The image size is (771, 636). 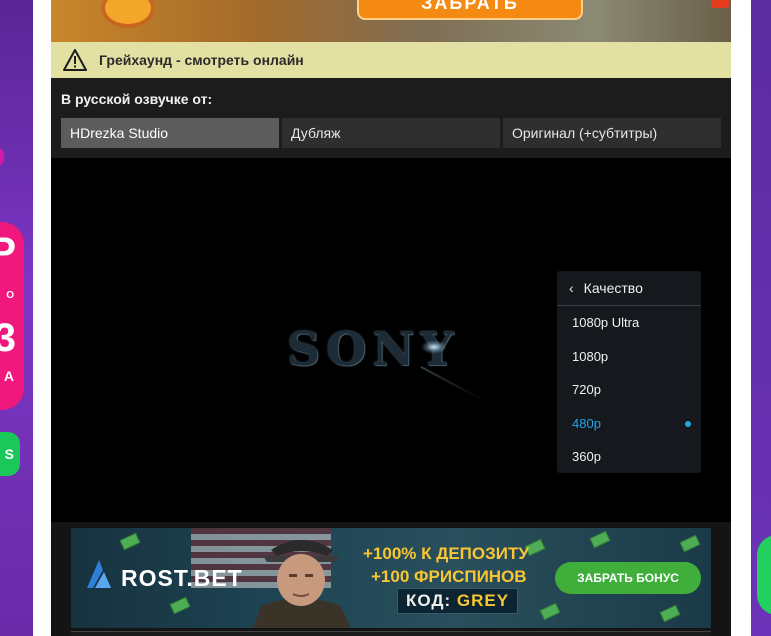 What do you see at coordinates (586, 423) in the screenshot?
I see `quality-option-label: 480p` at bounding box center [586, 423].